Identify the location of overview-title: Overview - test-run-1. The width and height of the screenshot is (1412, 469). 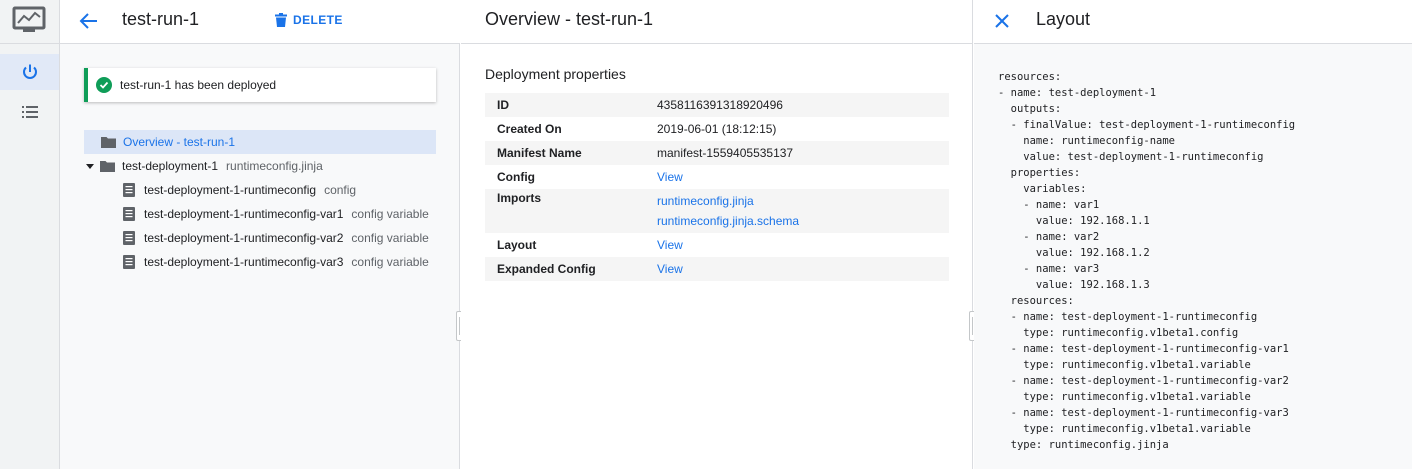
(569, 19).